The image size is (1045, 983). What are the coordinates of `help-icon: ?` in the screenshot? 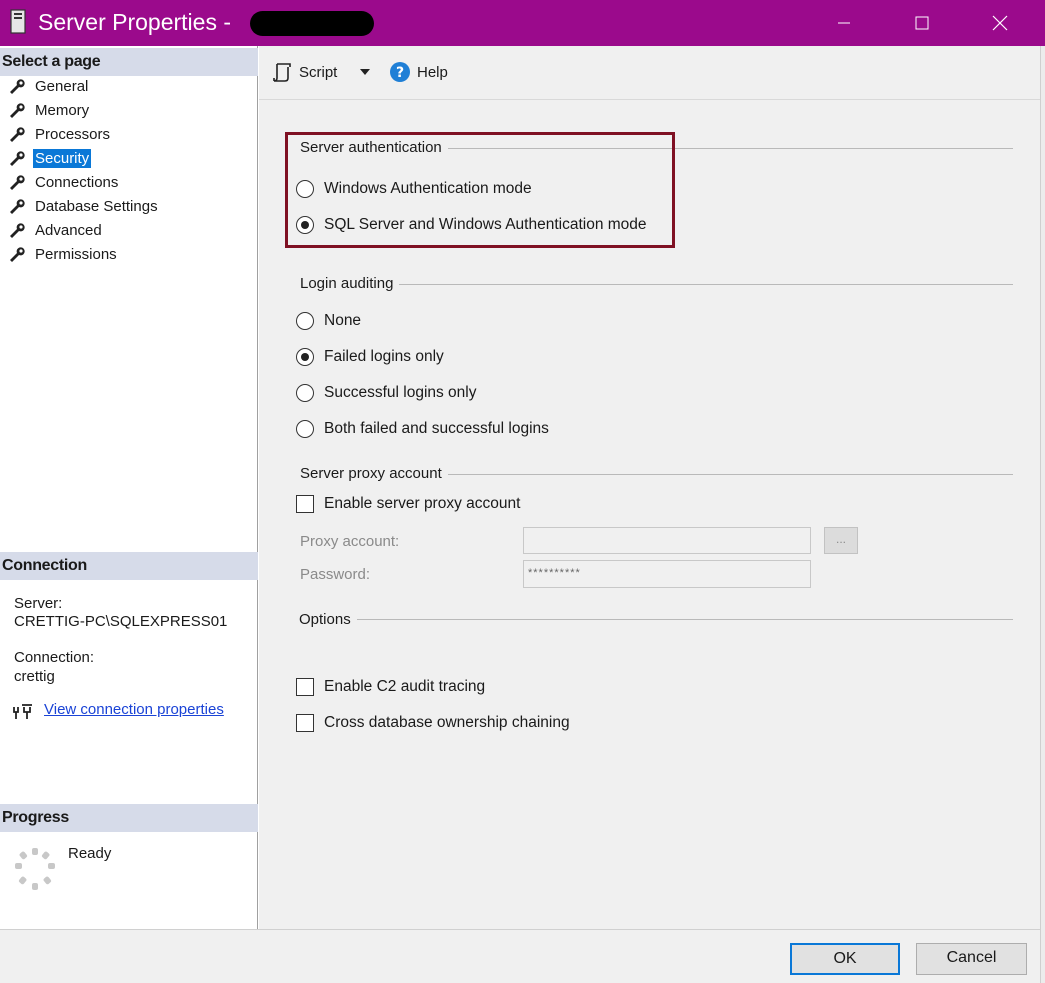 It's located at (400, 72).